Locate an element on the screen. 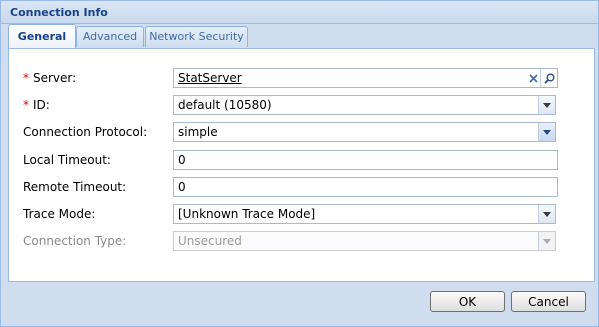 Image resolution: width=599 pixels, height=327 pixels. server-value: StatServer is located at coordinates (210, 78).